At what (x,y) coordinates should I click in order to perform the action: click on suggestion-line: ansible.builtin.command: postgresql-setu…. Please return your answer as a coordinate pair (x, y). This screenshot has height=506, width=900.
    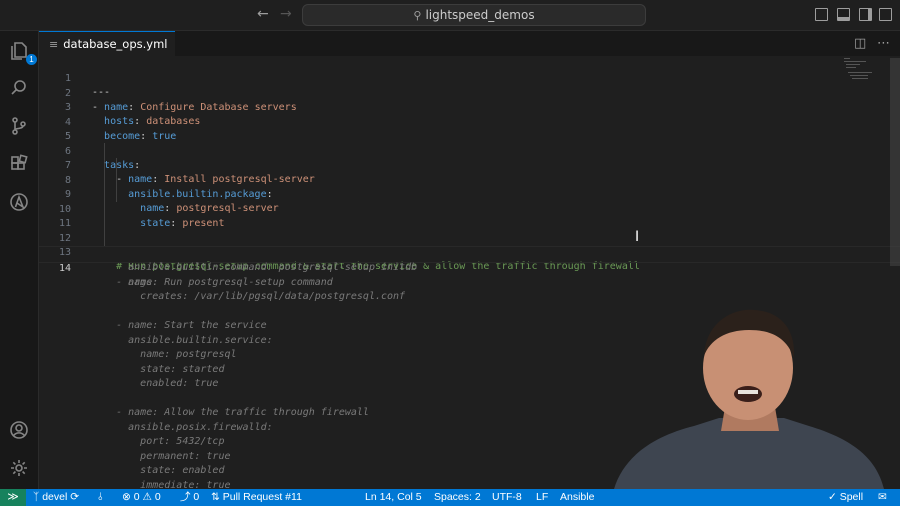
    Looking at the image, I should click on (273, 267).